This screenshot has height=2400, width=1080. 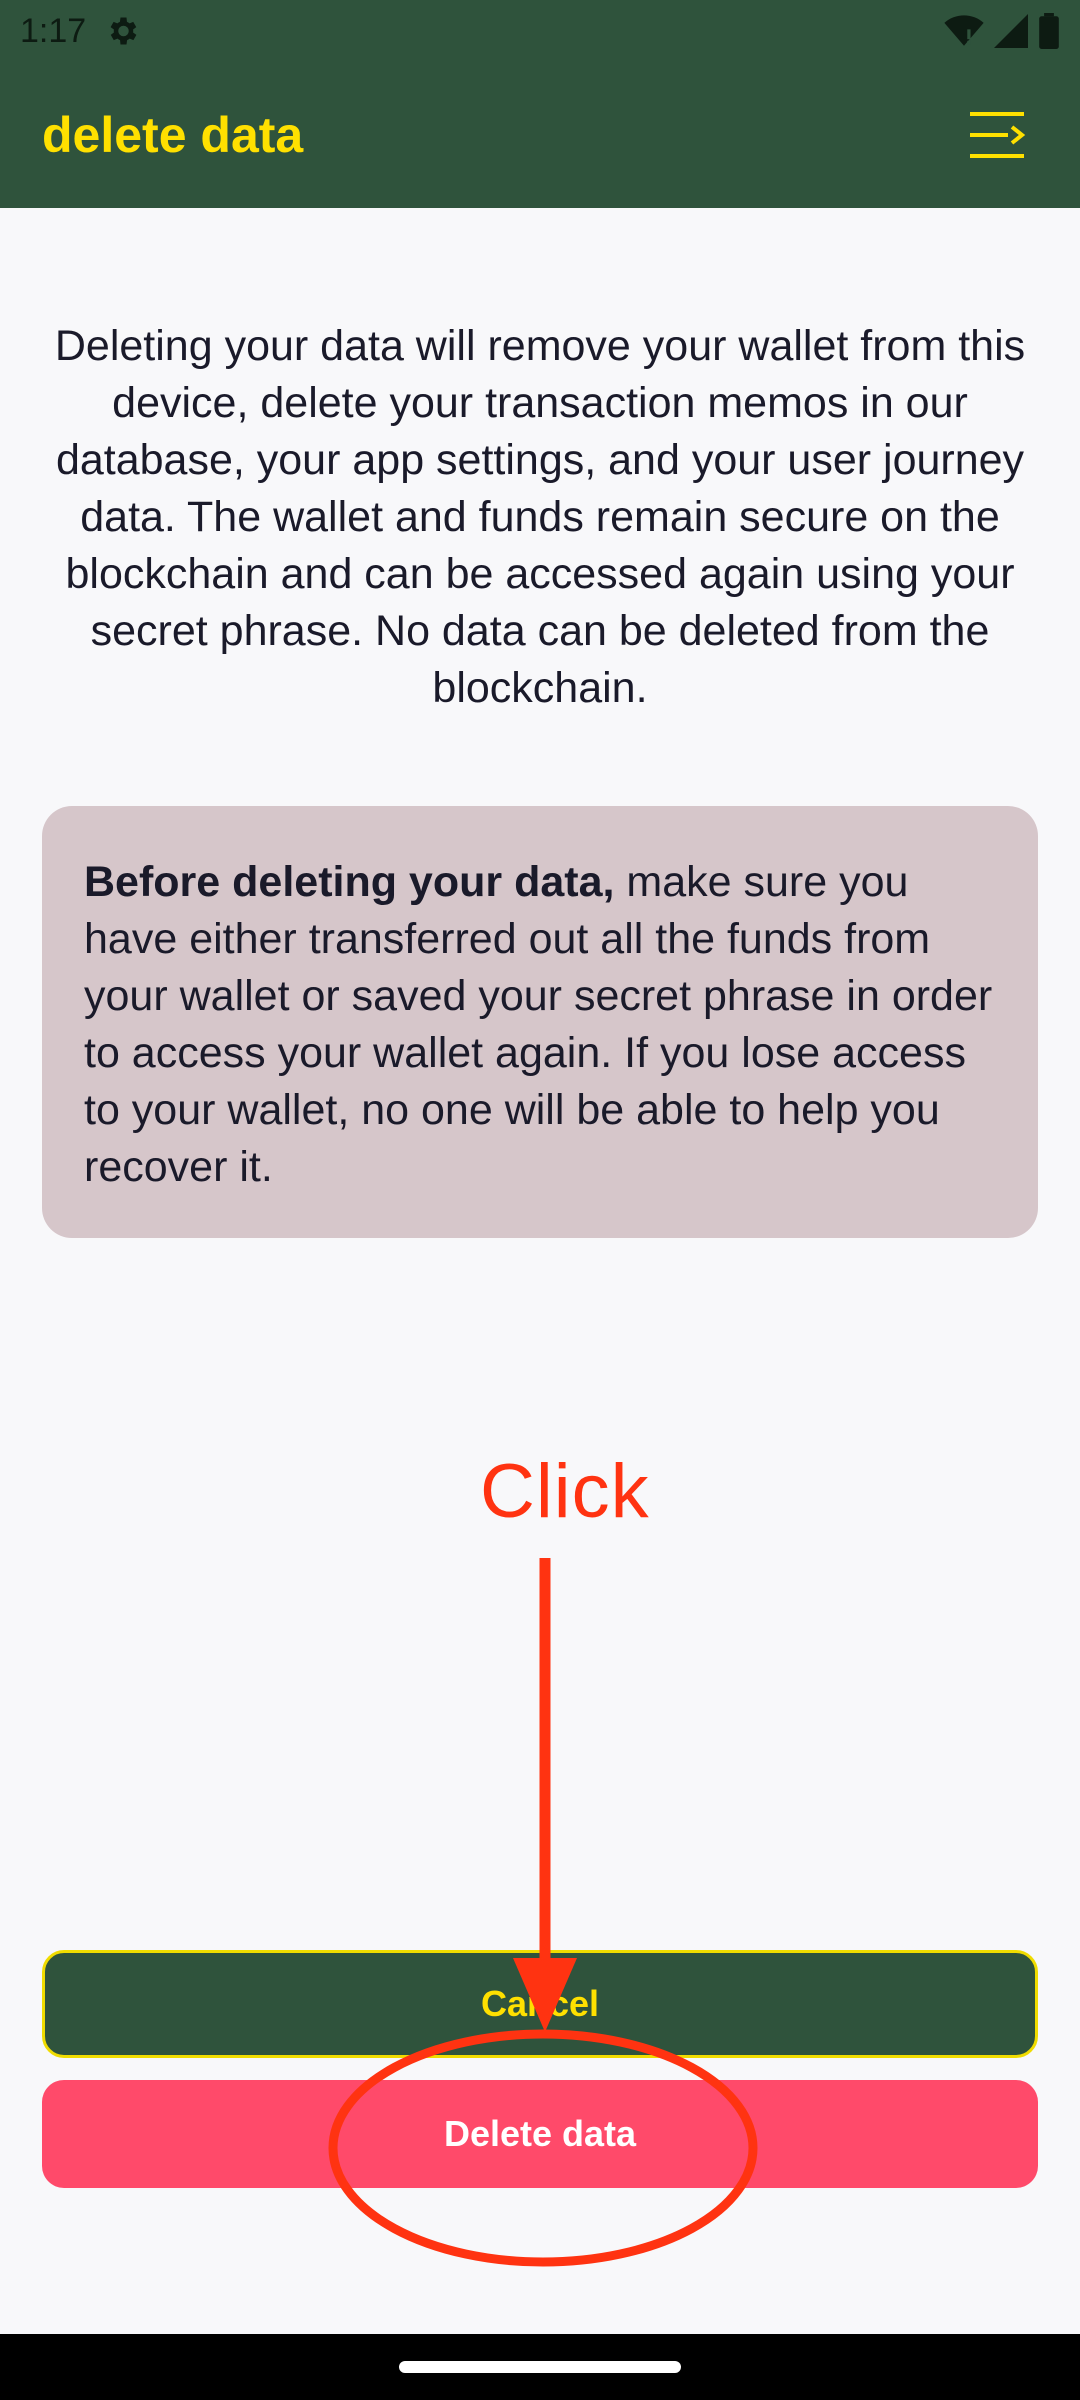 I want to click on status-time: 1:17, so click(x=53, y=30).